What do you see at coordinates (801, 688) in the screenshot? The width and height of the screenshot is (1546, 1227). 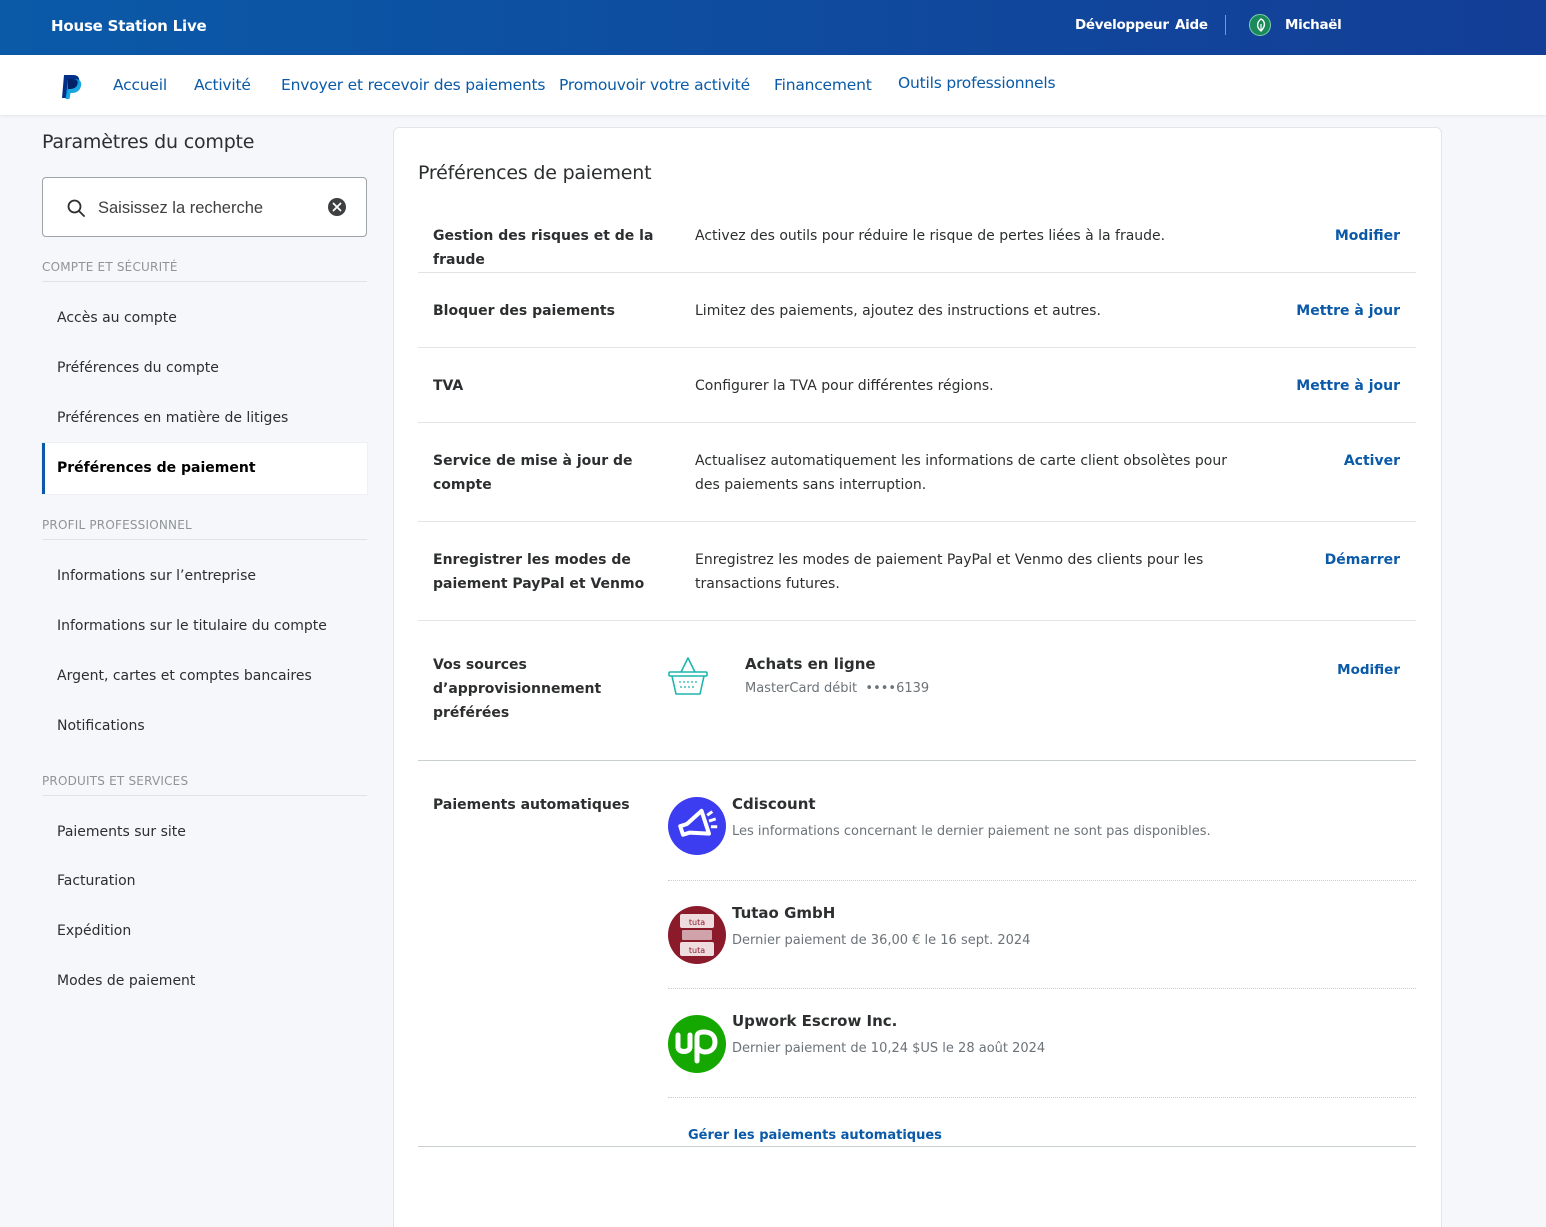 I see `funding-card-type: MasterCard débit` at bounding box center [801, 688].